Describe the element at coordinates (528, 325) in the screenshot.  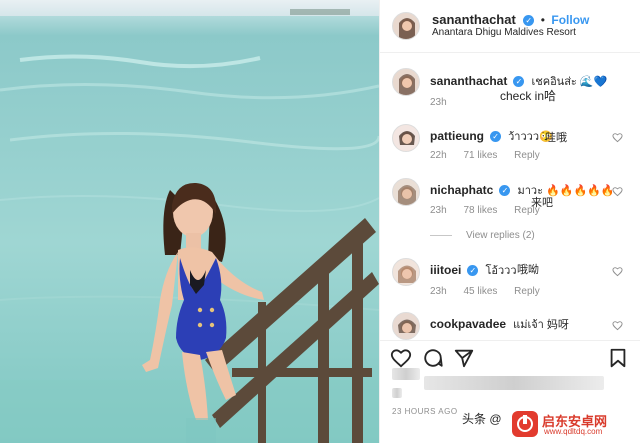
I see `comment-text: แม่เจ้า` at that location.